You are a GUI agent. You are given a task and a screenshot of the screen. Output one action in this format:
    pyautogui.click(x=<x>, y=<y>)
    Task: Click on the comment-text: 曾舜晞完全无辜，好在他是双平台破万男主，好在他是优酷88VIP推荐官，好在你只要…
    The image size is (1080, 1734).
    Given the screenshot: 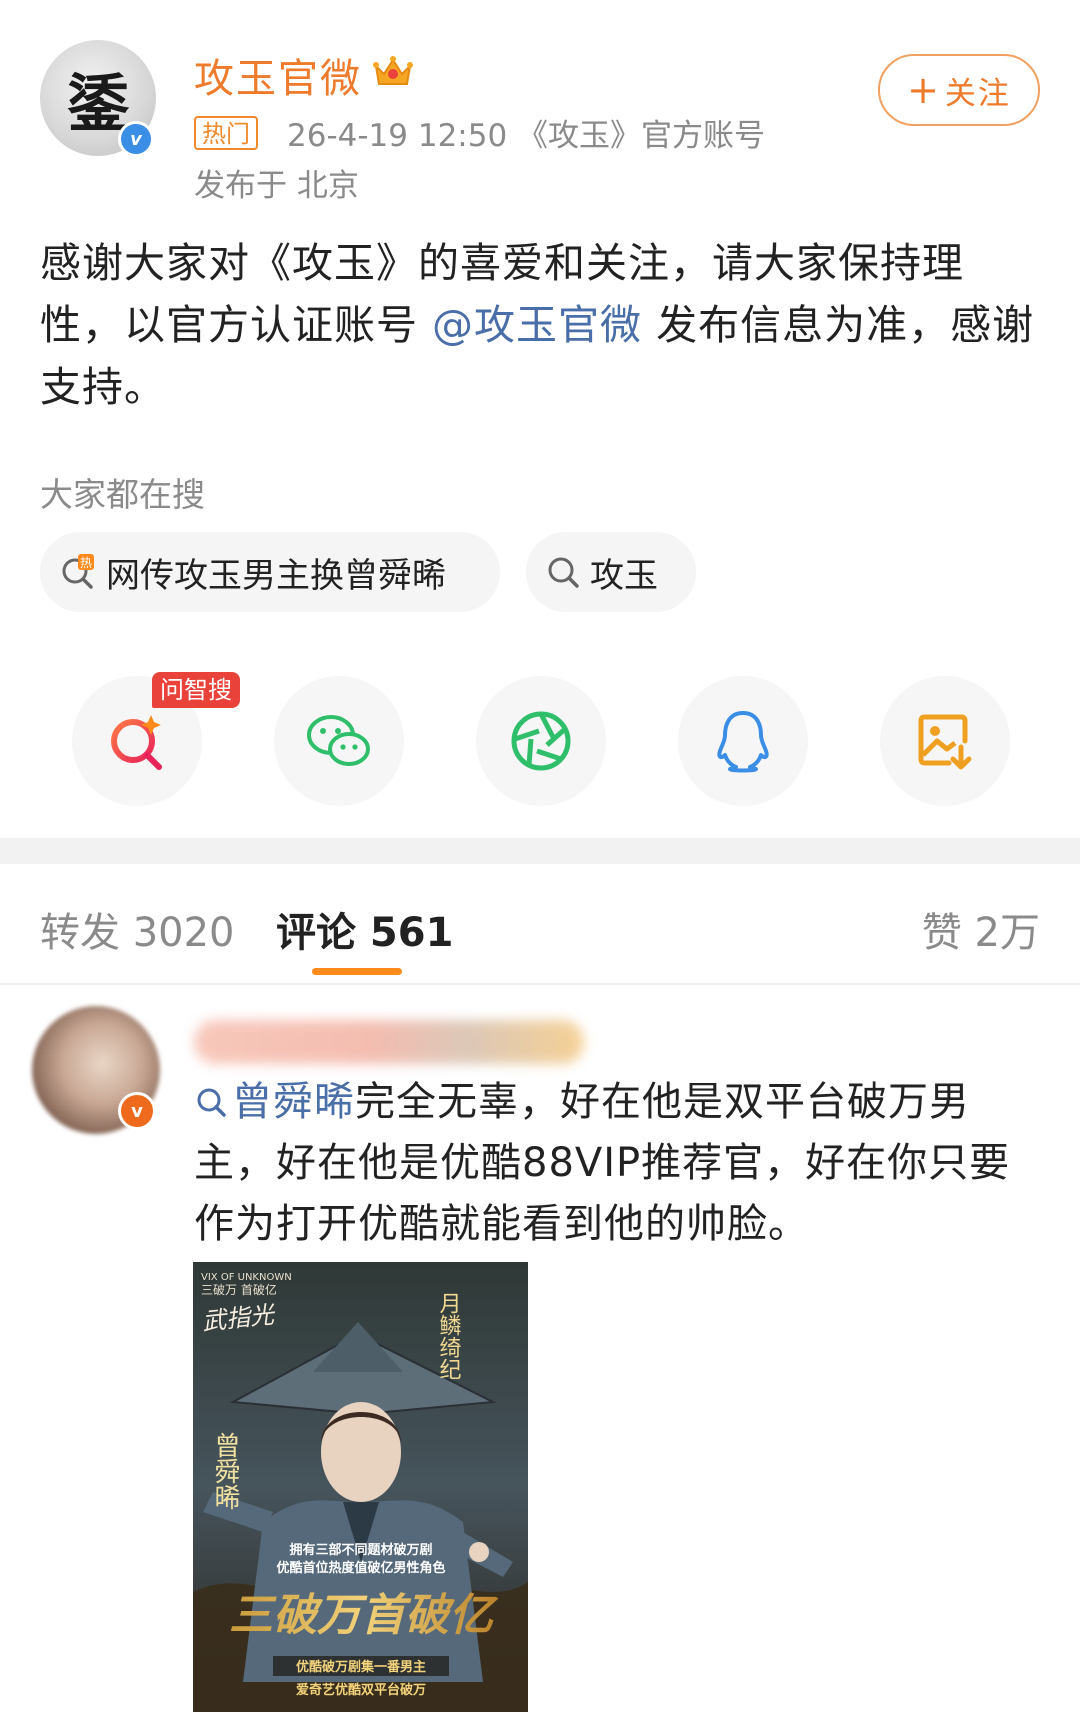 What is the action you would take?
    pyautogui.click(x=622, y=1163)
    